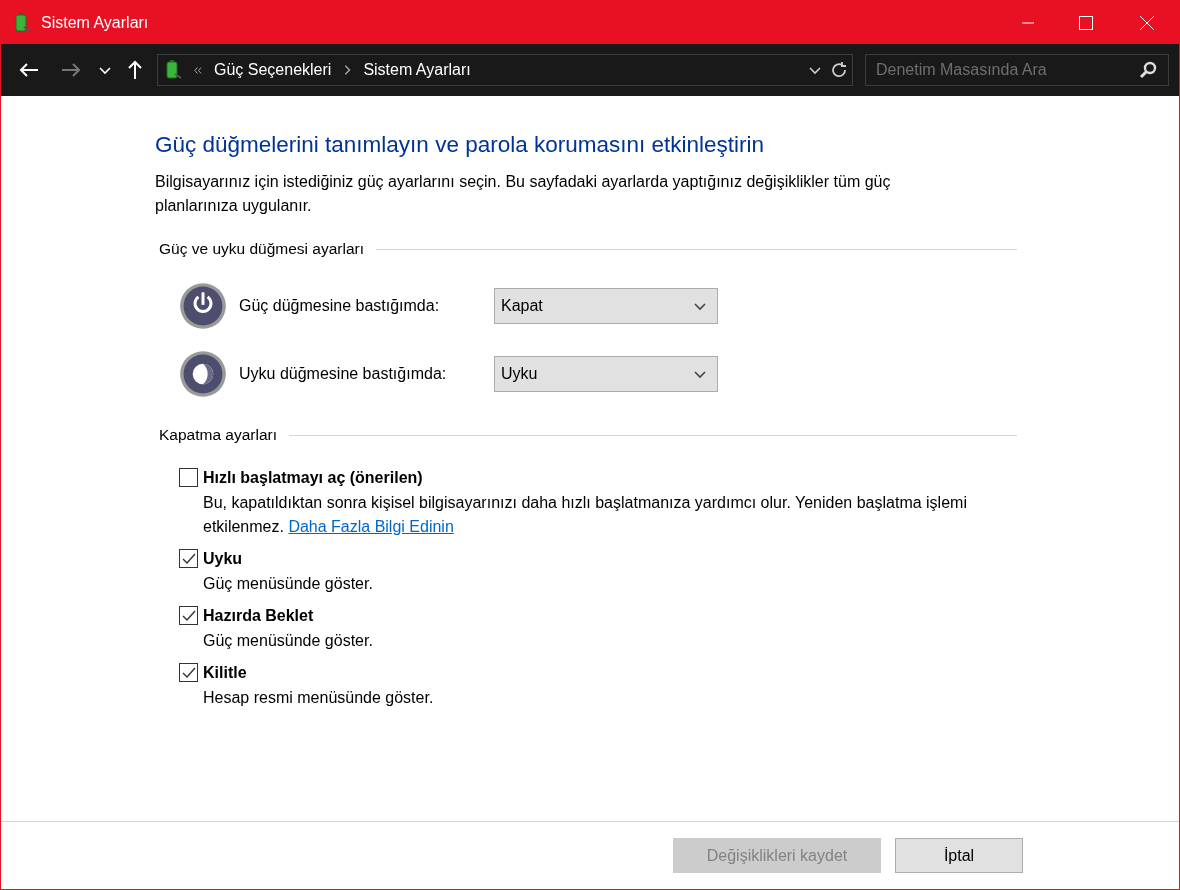 This screenshot has width=1180, height=890. I want to click on arrow-up-icon, so click(135, 70).